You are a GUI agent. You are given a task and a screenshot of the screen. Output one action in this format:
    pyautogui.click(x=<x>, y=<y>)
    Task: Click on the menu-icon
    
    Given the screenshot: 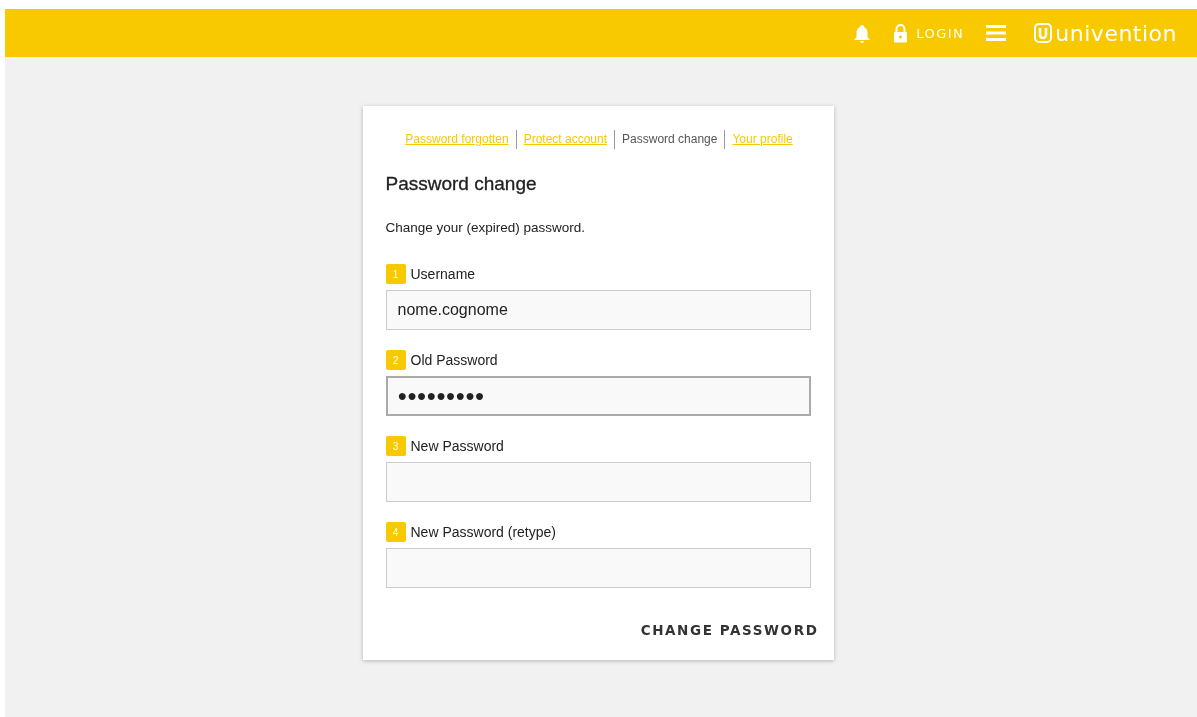 What is the action you would take?
    pyautogui.click(x=996, y=33)
    